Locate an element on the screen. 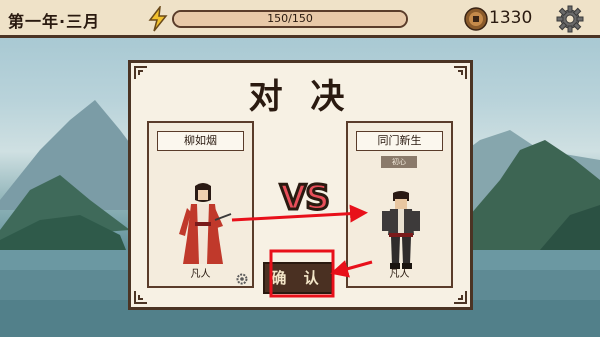  annotation-arrow-to-opponent is located at coordinates (299, 213).